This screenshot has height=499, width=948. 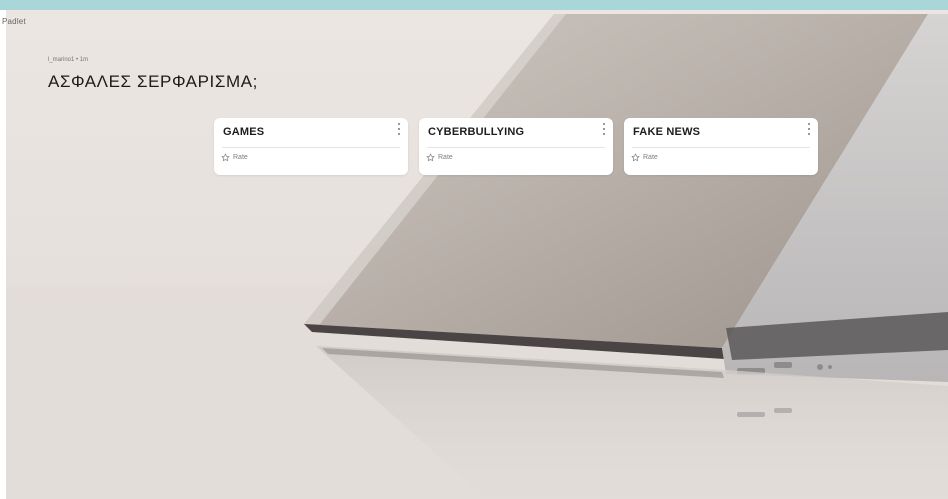 What do you see at coordinates (667, 132) in the screenshot?
I see `post-title: FAKE NEWS` at bounding box center [667, 132].